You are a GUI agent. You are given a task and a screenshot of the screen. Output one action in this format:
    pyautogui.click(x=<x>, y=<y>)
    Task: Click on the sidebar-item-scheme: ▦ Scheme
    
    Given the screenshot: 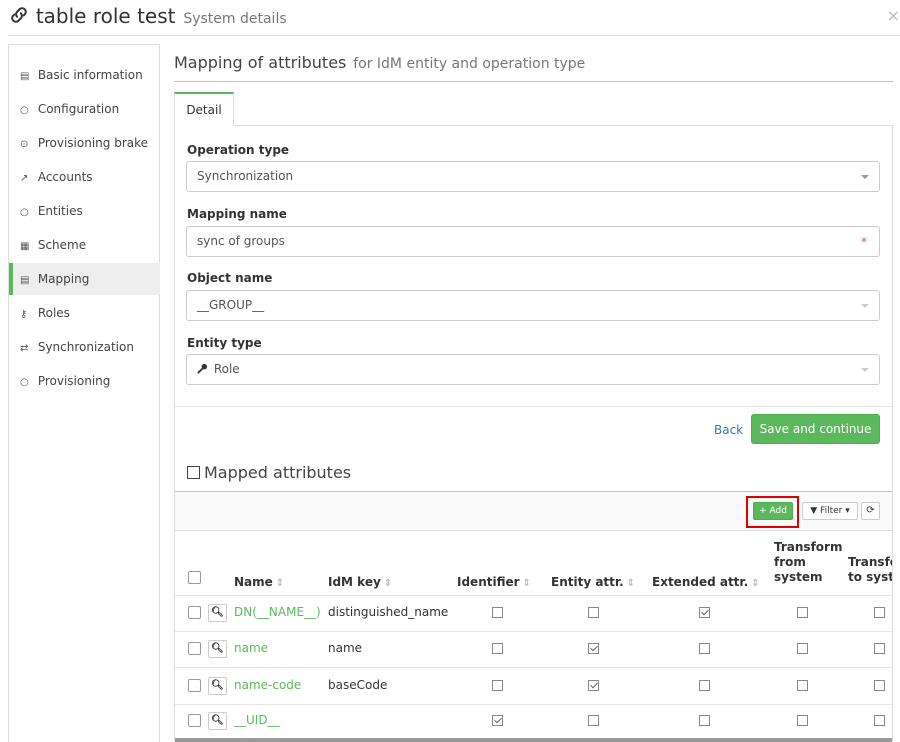 What is the action you would take?
    pyautogui.click(x=84, y=245)
    